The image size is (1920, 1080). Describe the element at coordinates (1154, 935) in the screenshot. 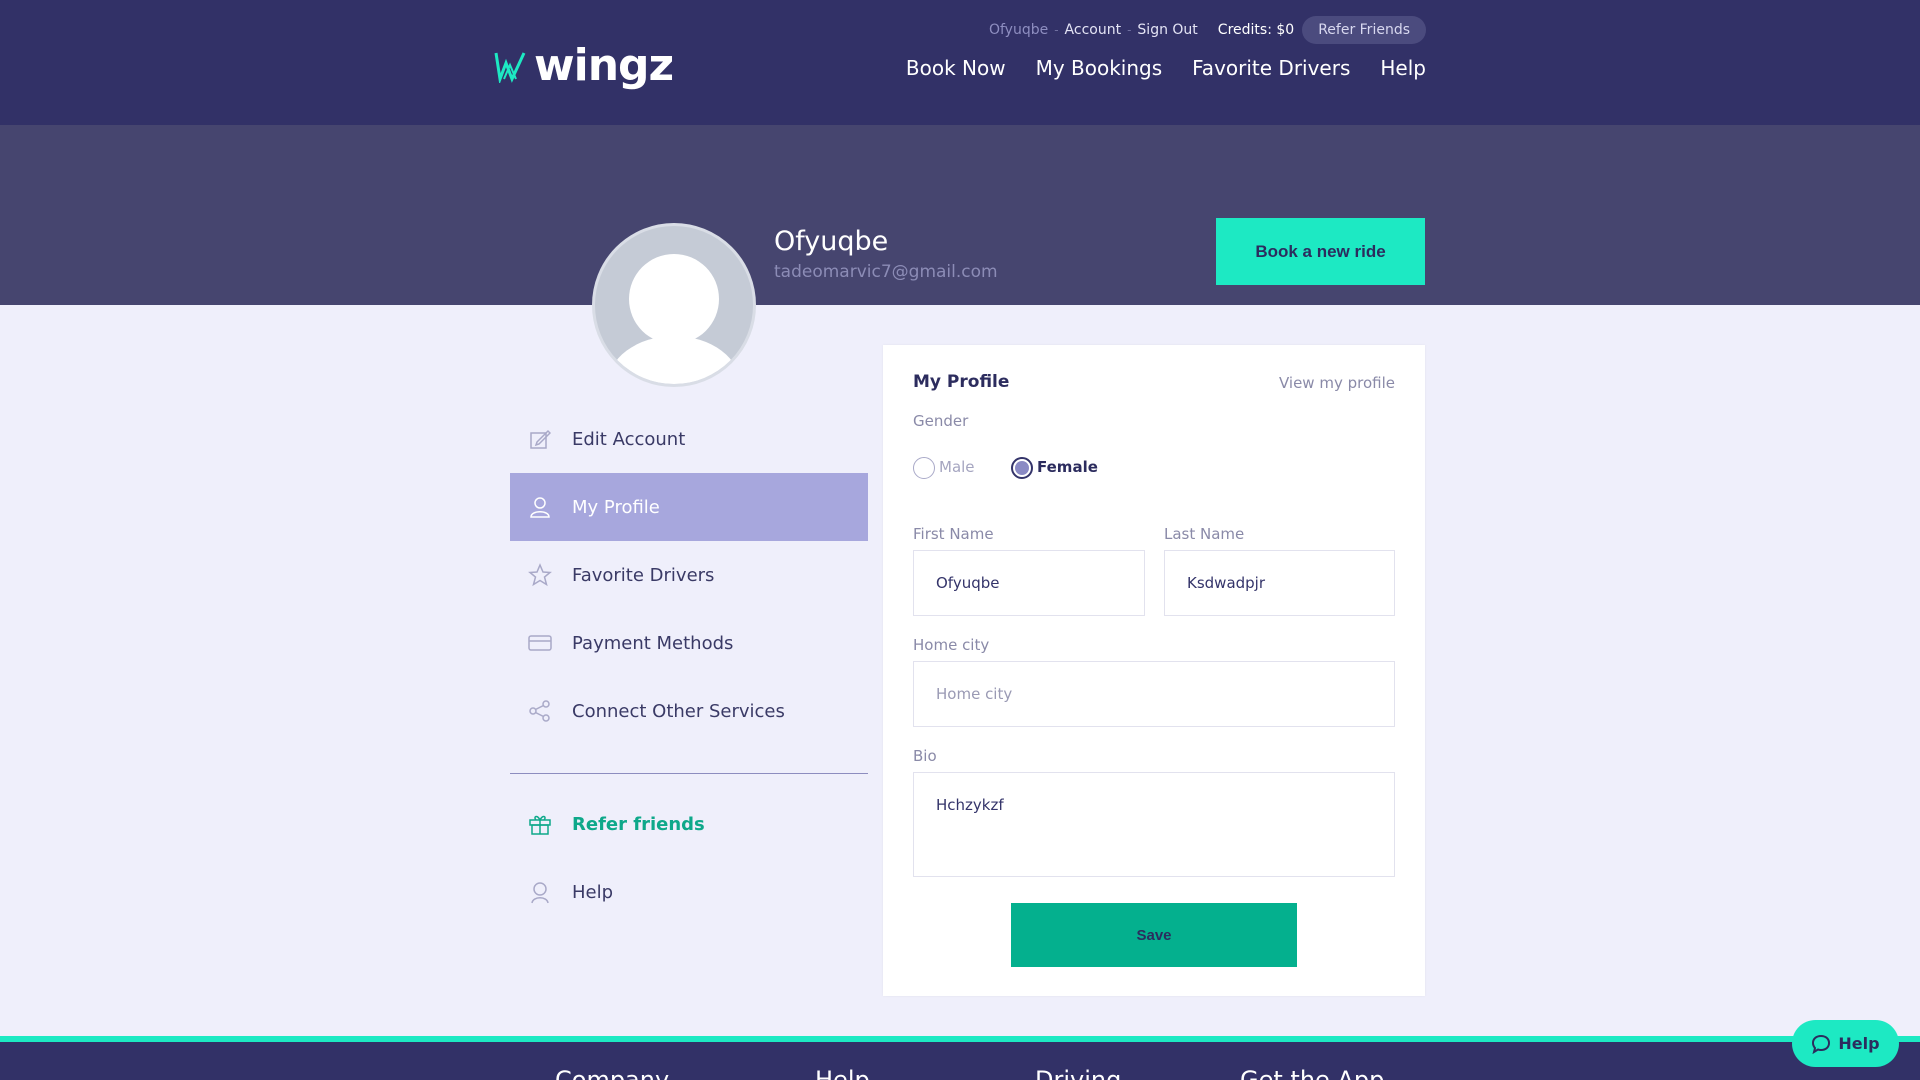

I see `save-button: Save` at that location.